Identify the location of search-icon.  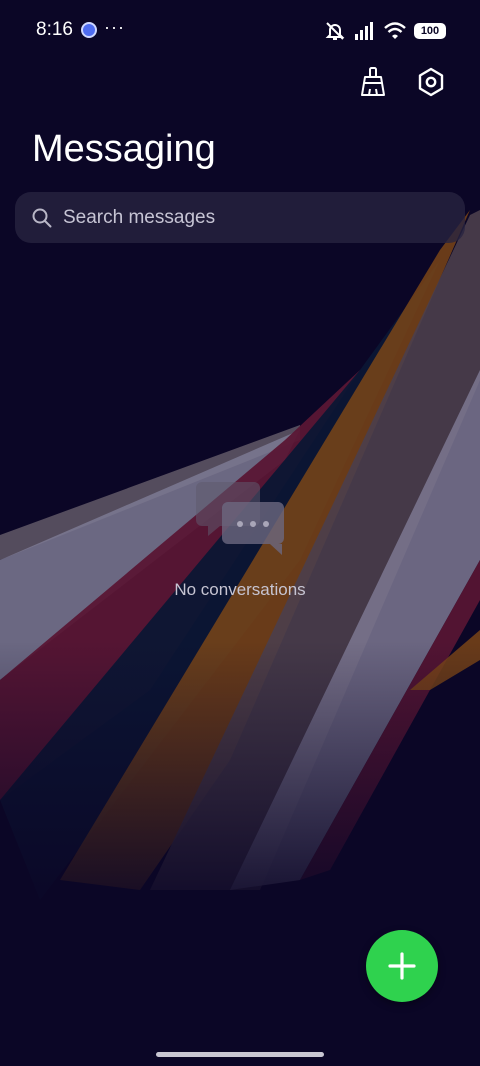
(42, 217).